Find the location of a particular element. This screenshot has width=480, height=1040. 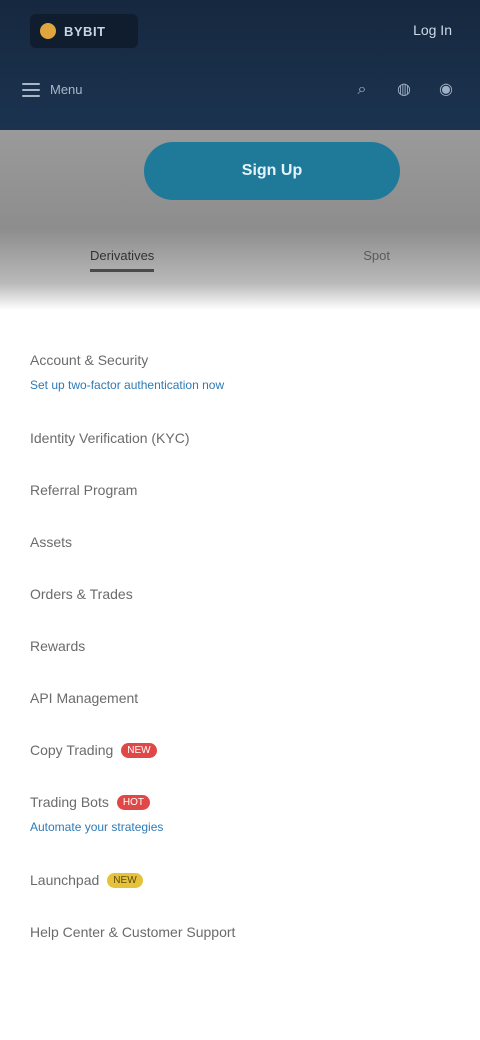

list-item: Help Center & Customer Support is located at coordinates (132, 932).